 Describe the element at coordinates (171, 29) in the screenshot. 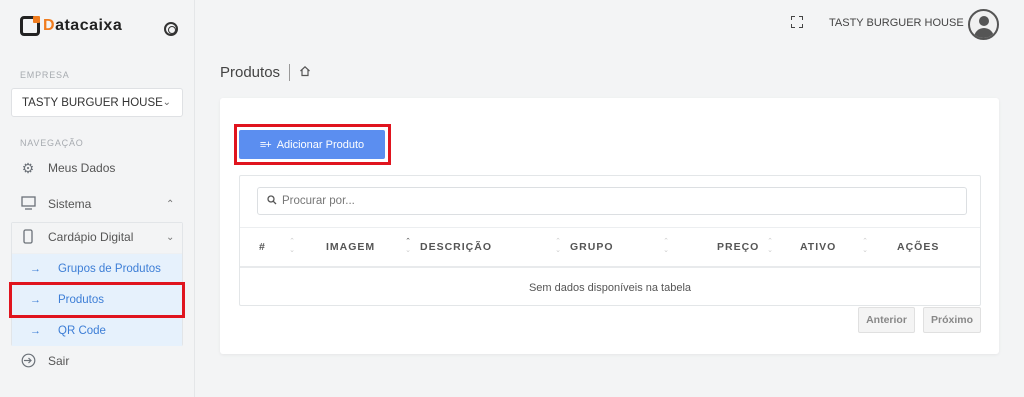

I see `sidebar-toggle-icon` at that location.